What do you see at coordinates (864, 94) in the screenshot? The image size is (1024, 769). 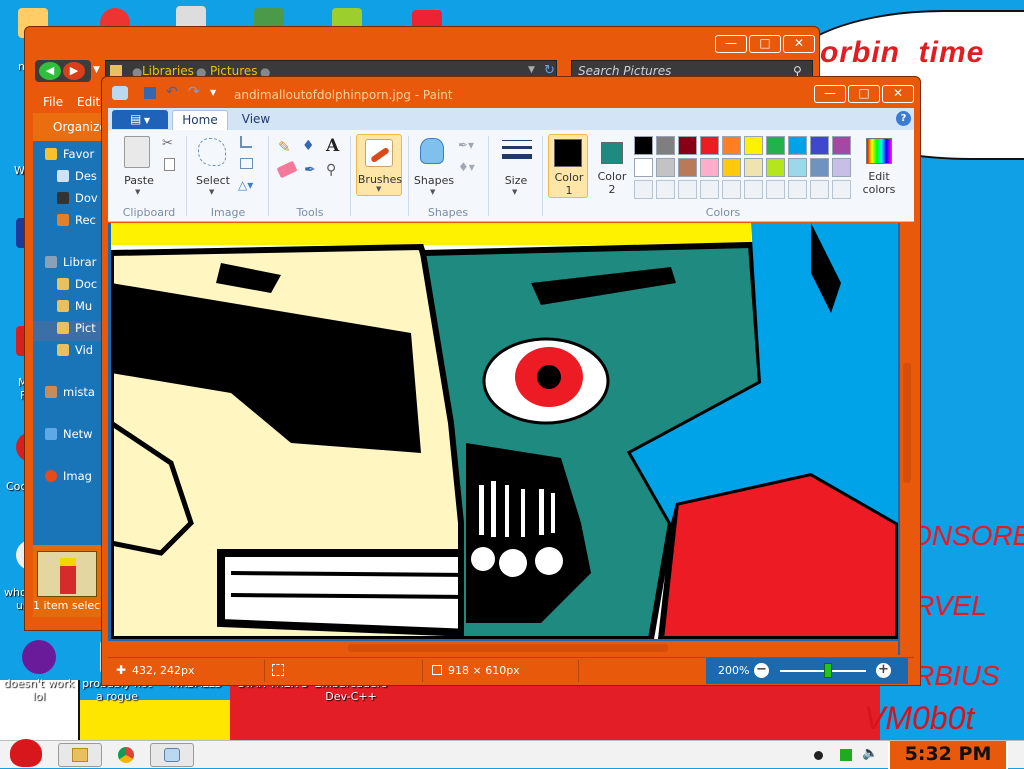 I see `paint-maximize-button: □` at bounding box center [864, 94].